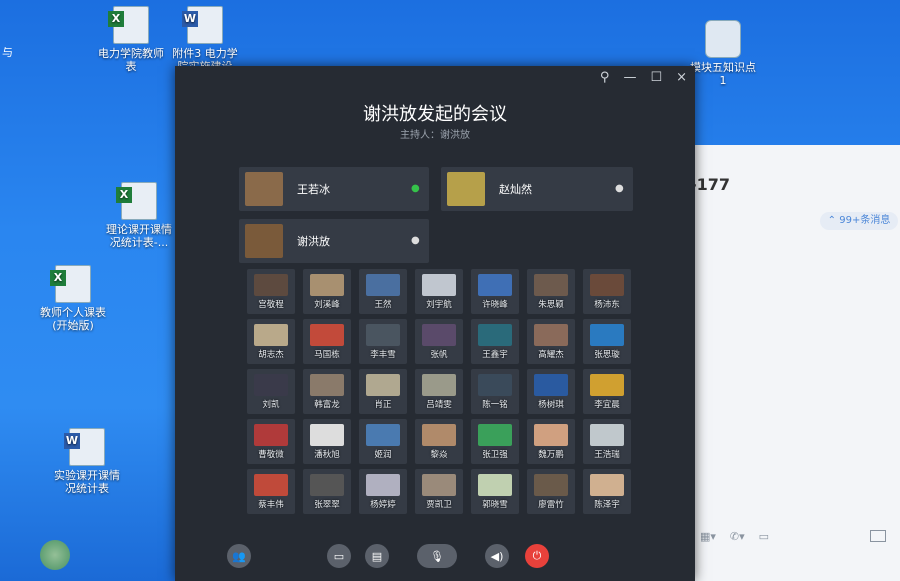 This screenshot has height=581, width=900. Describe the element at coordinates (859, 221) in the screenshot. I see `more-messages-button: ⌃ 99+条消息` at that location.